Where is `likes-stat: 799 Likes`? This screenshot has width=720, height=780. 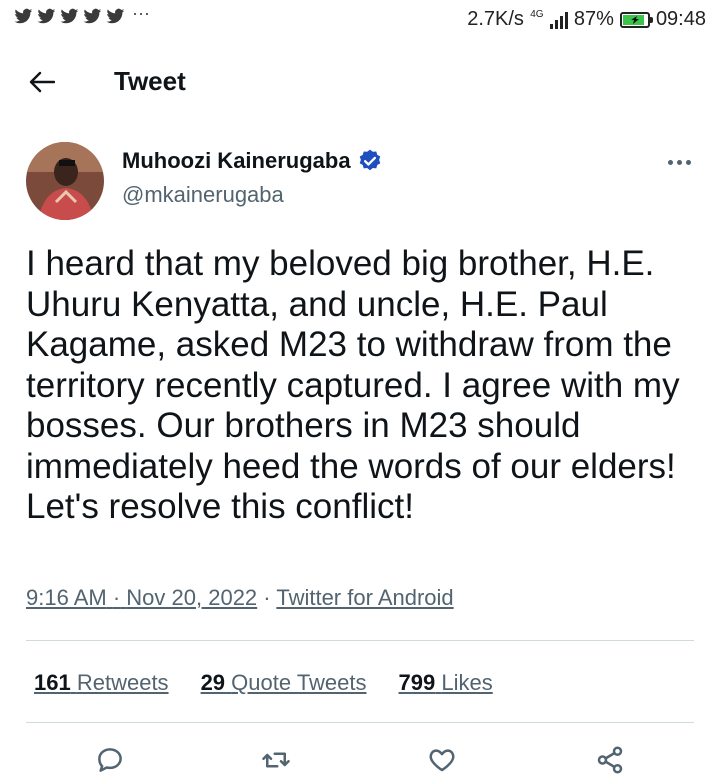 likes-stat: 799 Likes is located at coordinates (446, 683).